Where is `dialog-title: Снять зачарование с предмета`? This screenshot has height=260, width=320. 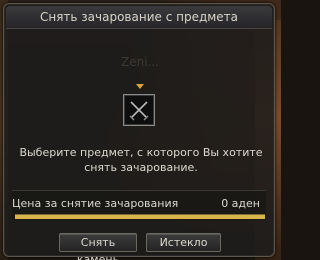 dialog-title: Снять зачарование с предмета is located at coordinates (139, 17).